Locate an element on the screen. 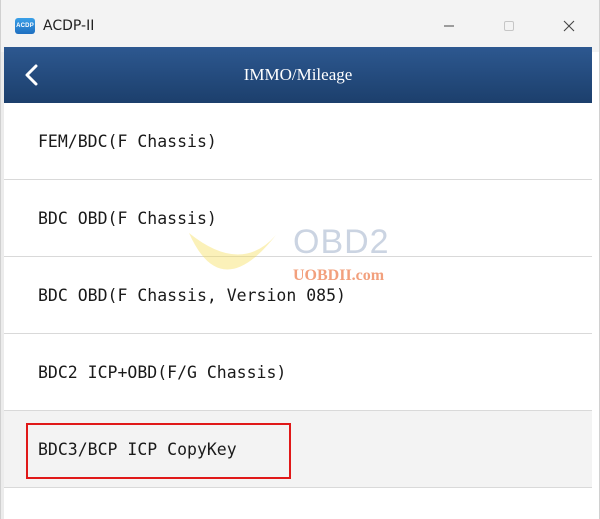  minimize-icon is located at coordinates (449, 26).